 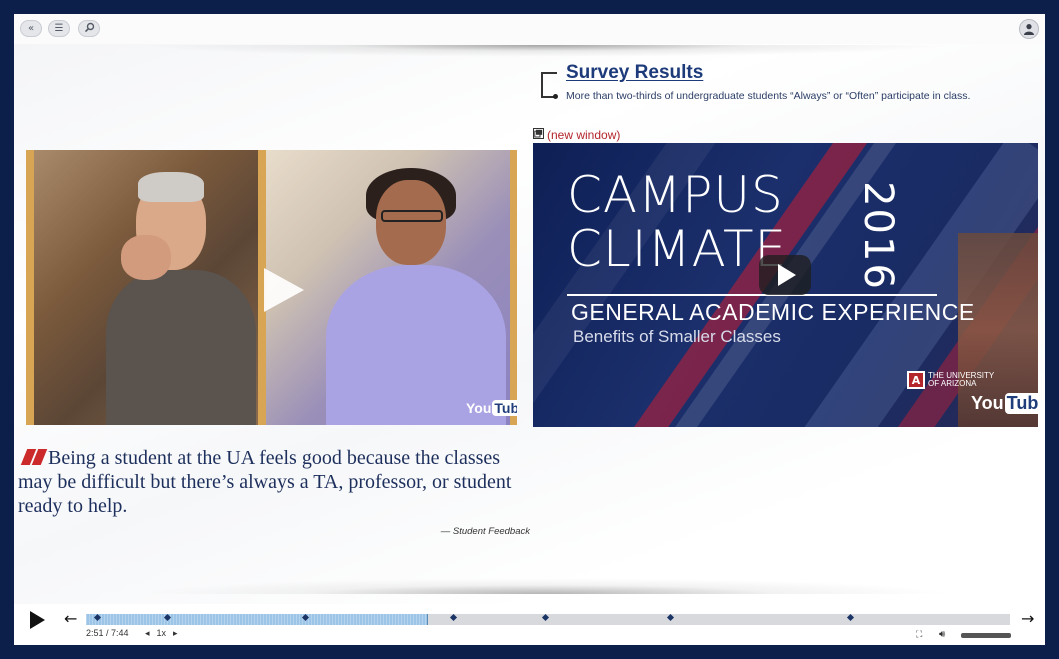 What do you see at coordinates (675, 195) in the screenshot?
I see `video-title-line1: CAMPUS` at bounding box center [675, 195].